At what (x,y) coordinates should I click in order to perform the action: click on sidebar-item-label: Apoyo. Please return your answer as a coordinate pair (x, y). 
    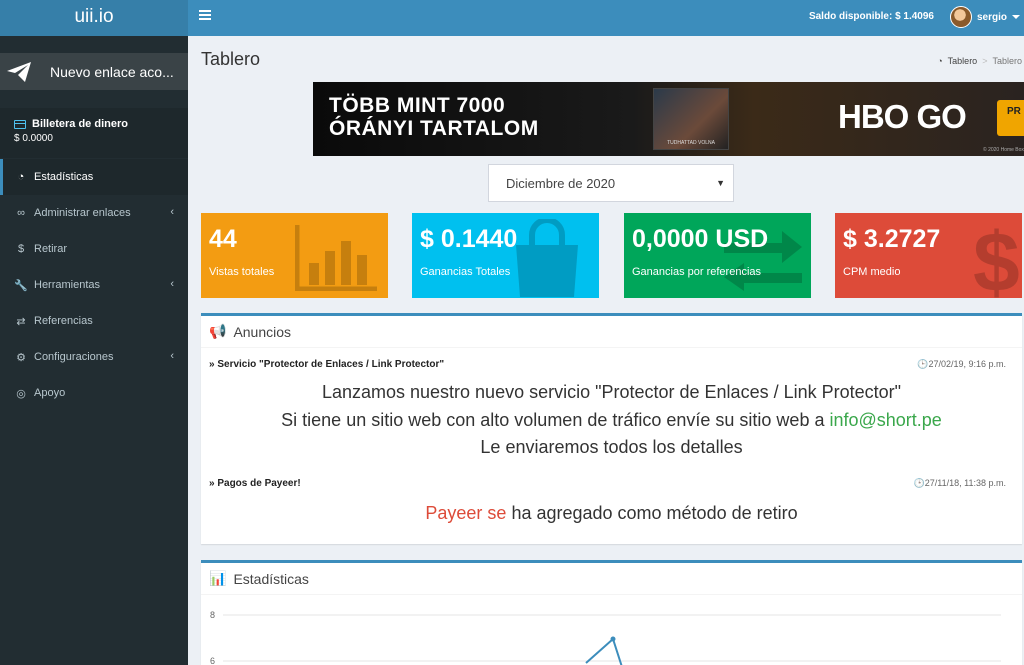
    Looking at the image, I should click on (50, 393).